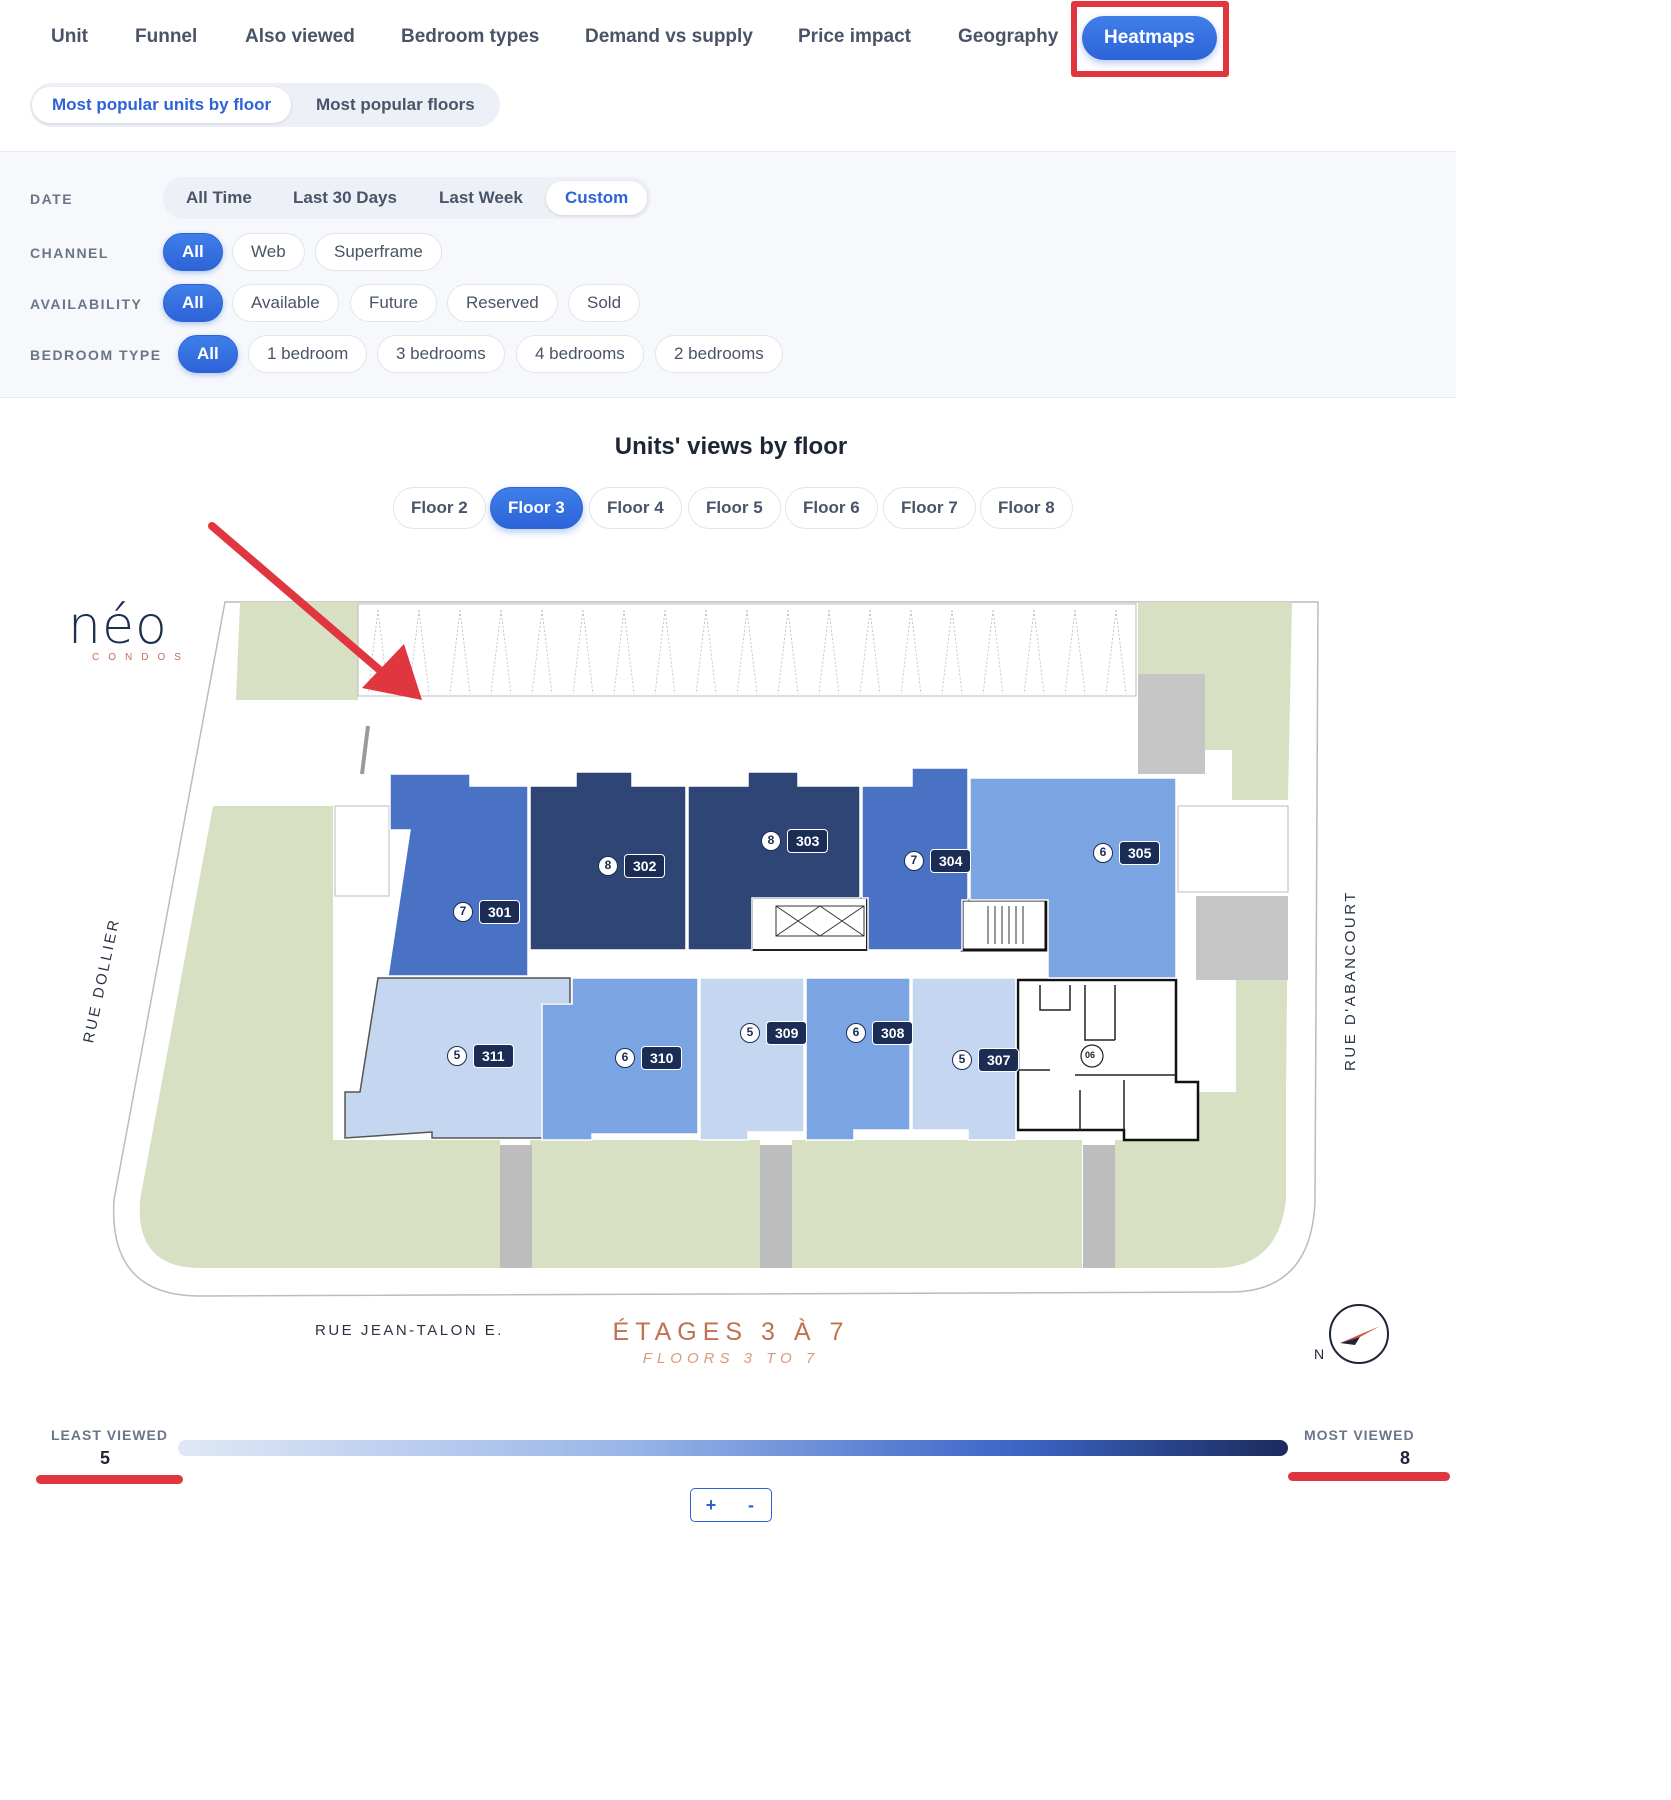  I want to click on stair-core, so click(1004, 925).